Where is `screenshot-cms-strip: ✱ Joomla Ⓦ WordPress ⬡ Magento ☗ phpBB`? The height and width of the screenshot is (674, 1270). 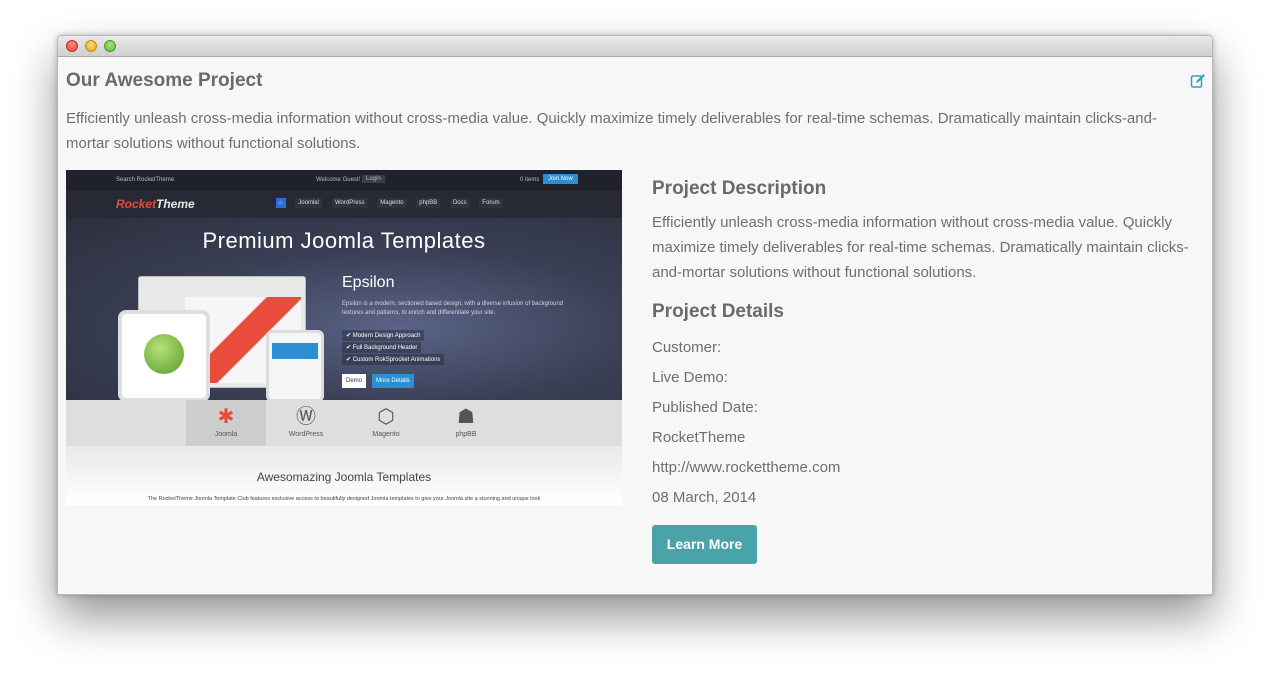 screenshot-cms-strip: ✱ Joomla Ⓦ WordPress ⬡ Magento ☗ phpBB is located at coordinates (344, 423).